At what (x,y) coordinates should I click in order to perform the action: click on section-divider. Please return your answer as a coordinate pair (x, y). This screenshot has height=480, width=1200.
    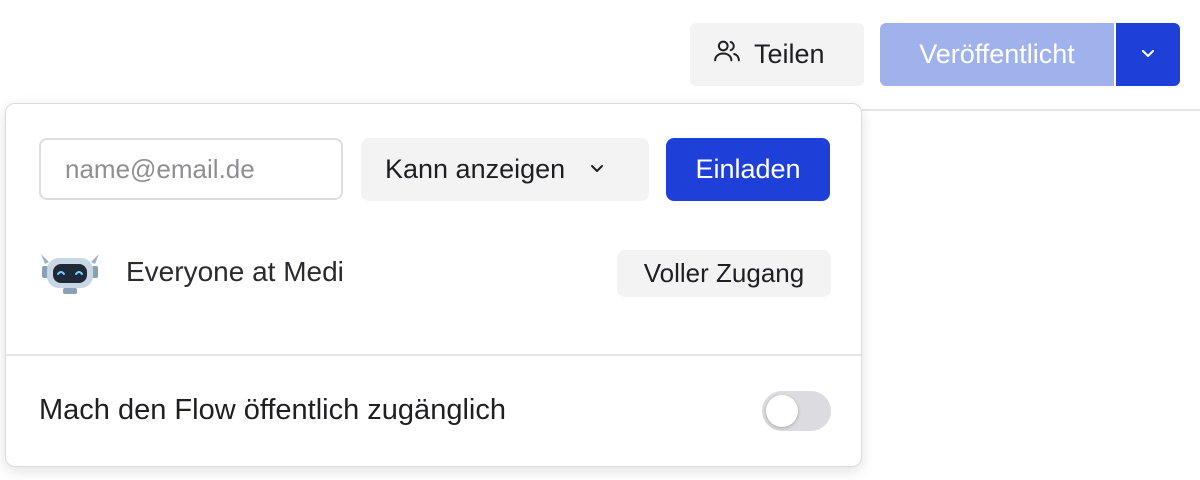
    Looking at the image, I should click on (433, 355).